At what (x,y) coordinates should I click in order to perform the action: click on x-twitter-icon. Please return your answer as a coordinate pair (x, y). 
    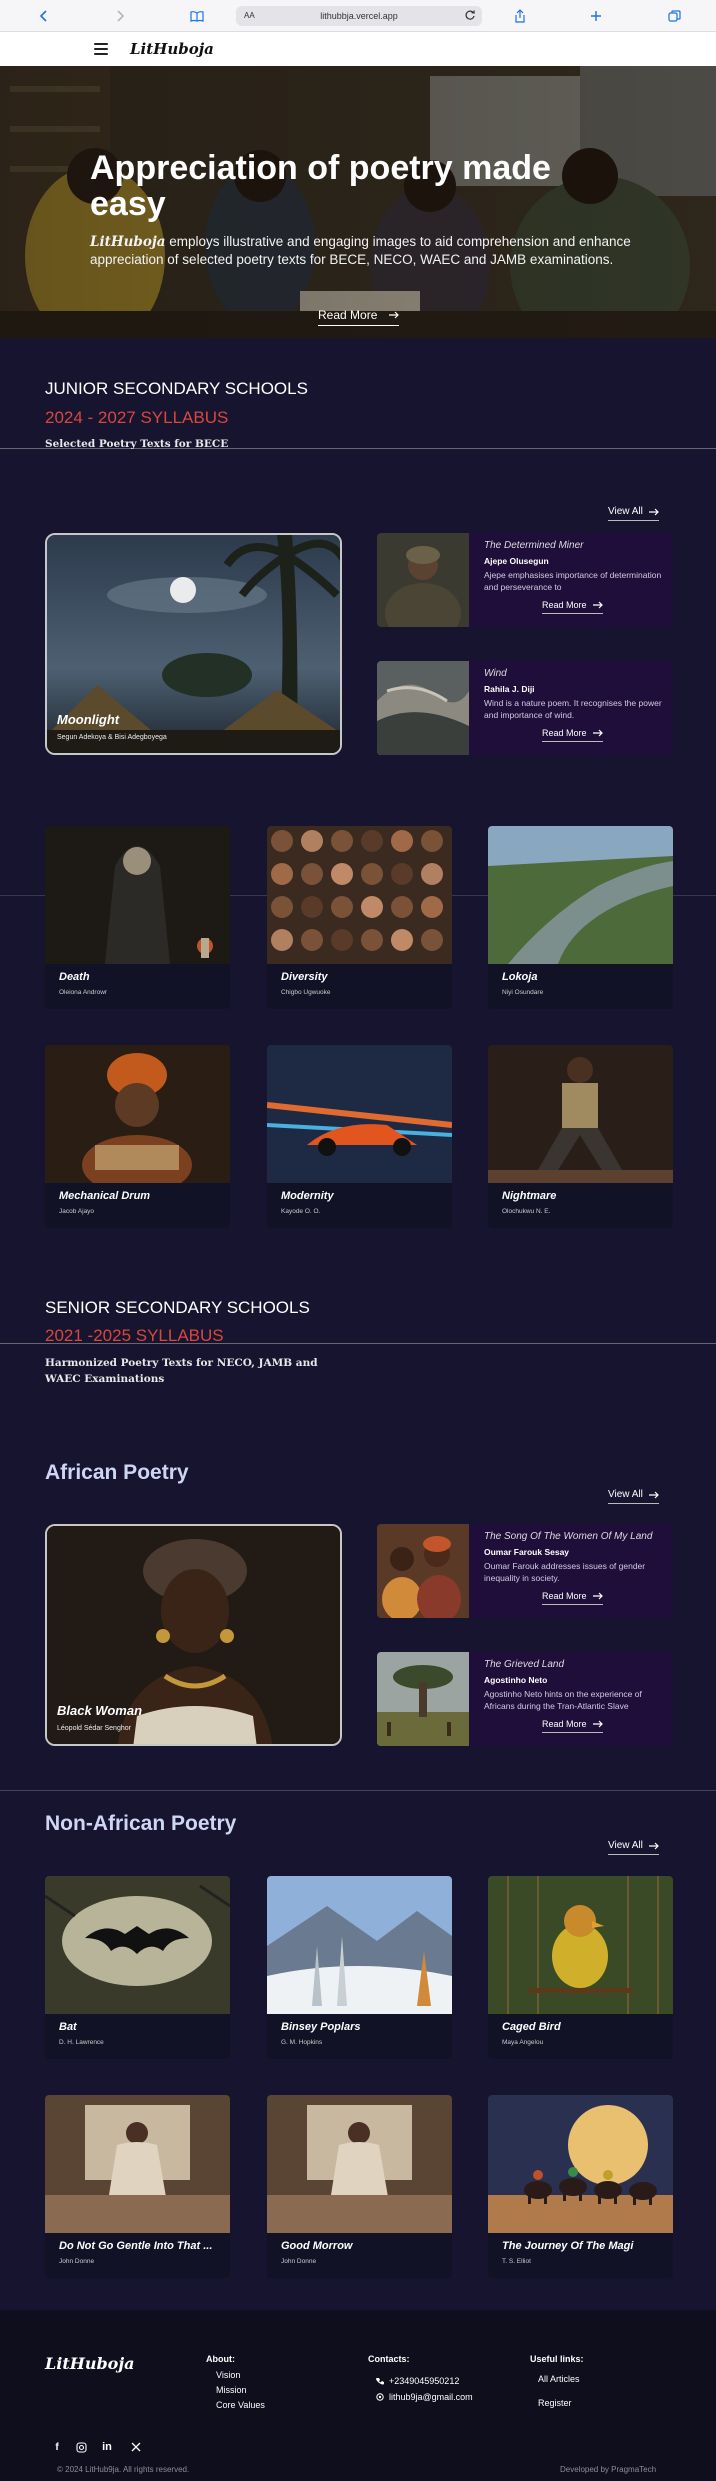
    Looking at the image, I should click on (136, 2447).